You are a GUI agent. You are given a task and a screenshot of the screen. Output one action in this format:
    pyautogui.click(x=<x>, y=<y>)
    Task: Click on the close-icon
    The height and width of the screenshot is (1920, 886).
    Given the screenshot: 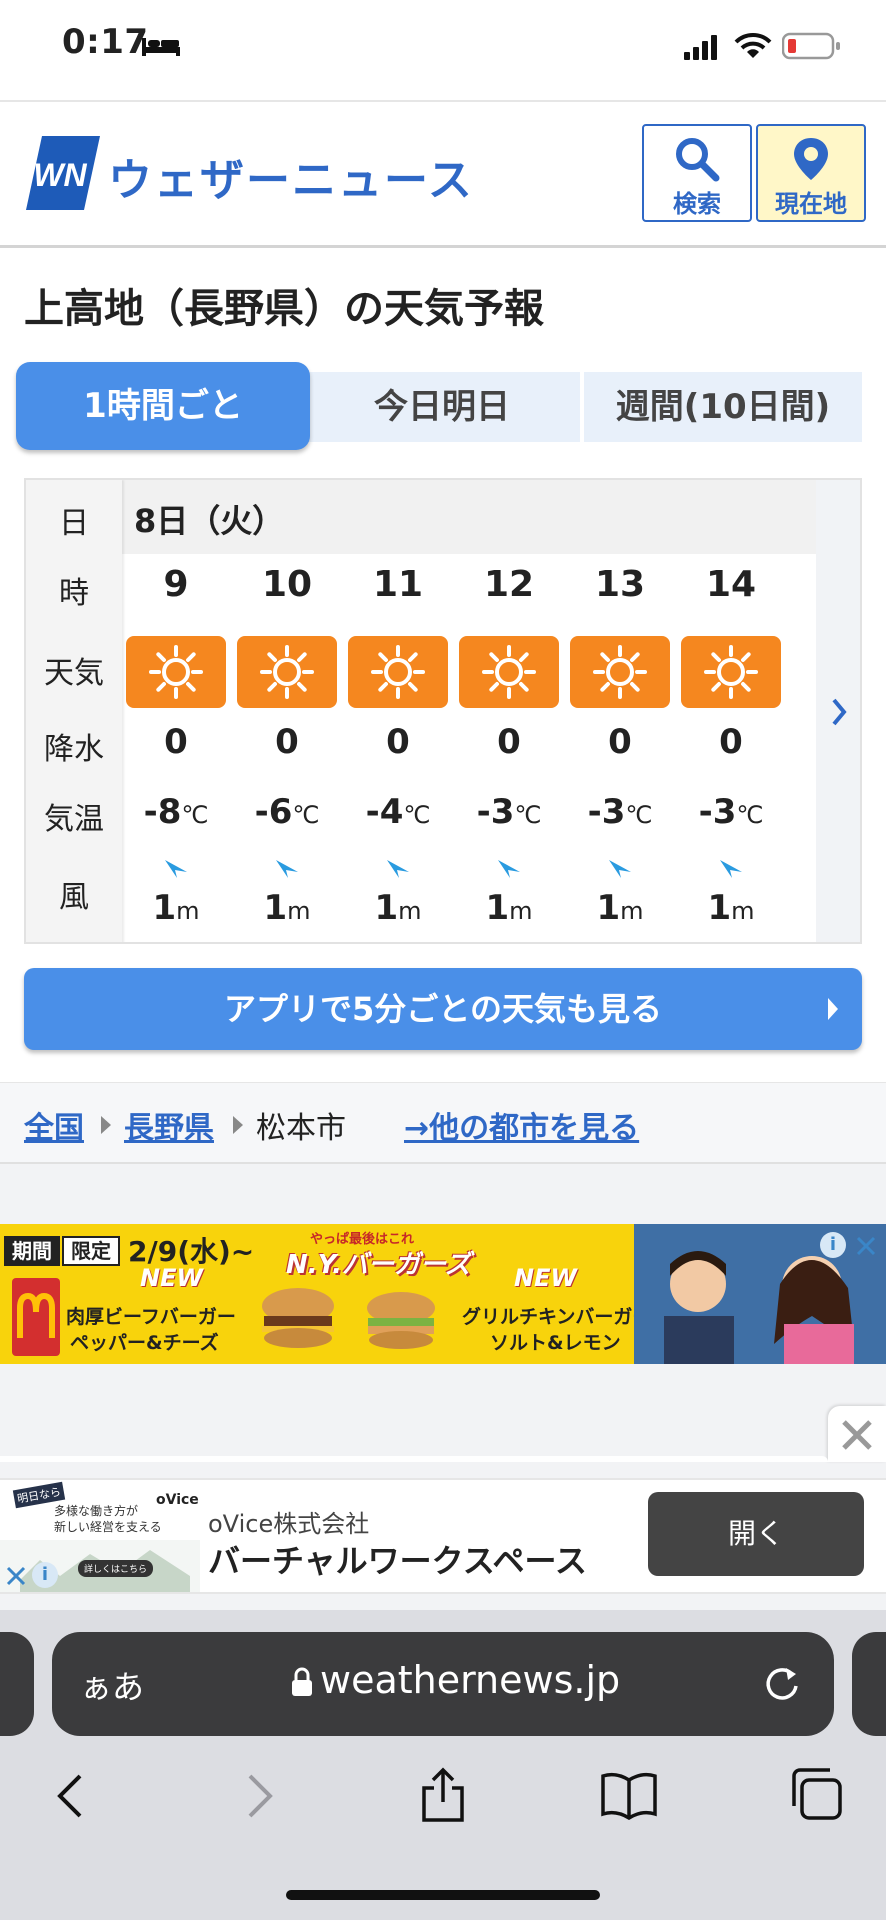 What is the action you would take?
    pyautogui.click(x=857, y=1435)
    